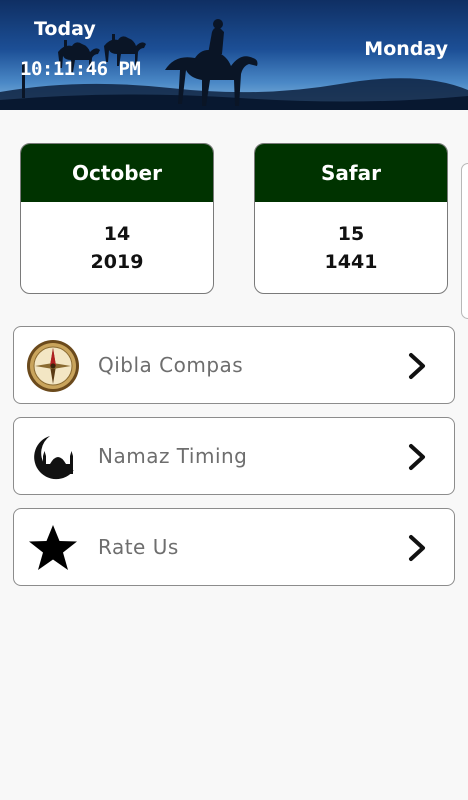  I want to click on gregorian-year: 2019, so click(117, 262).